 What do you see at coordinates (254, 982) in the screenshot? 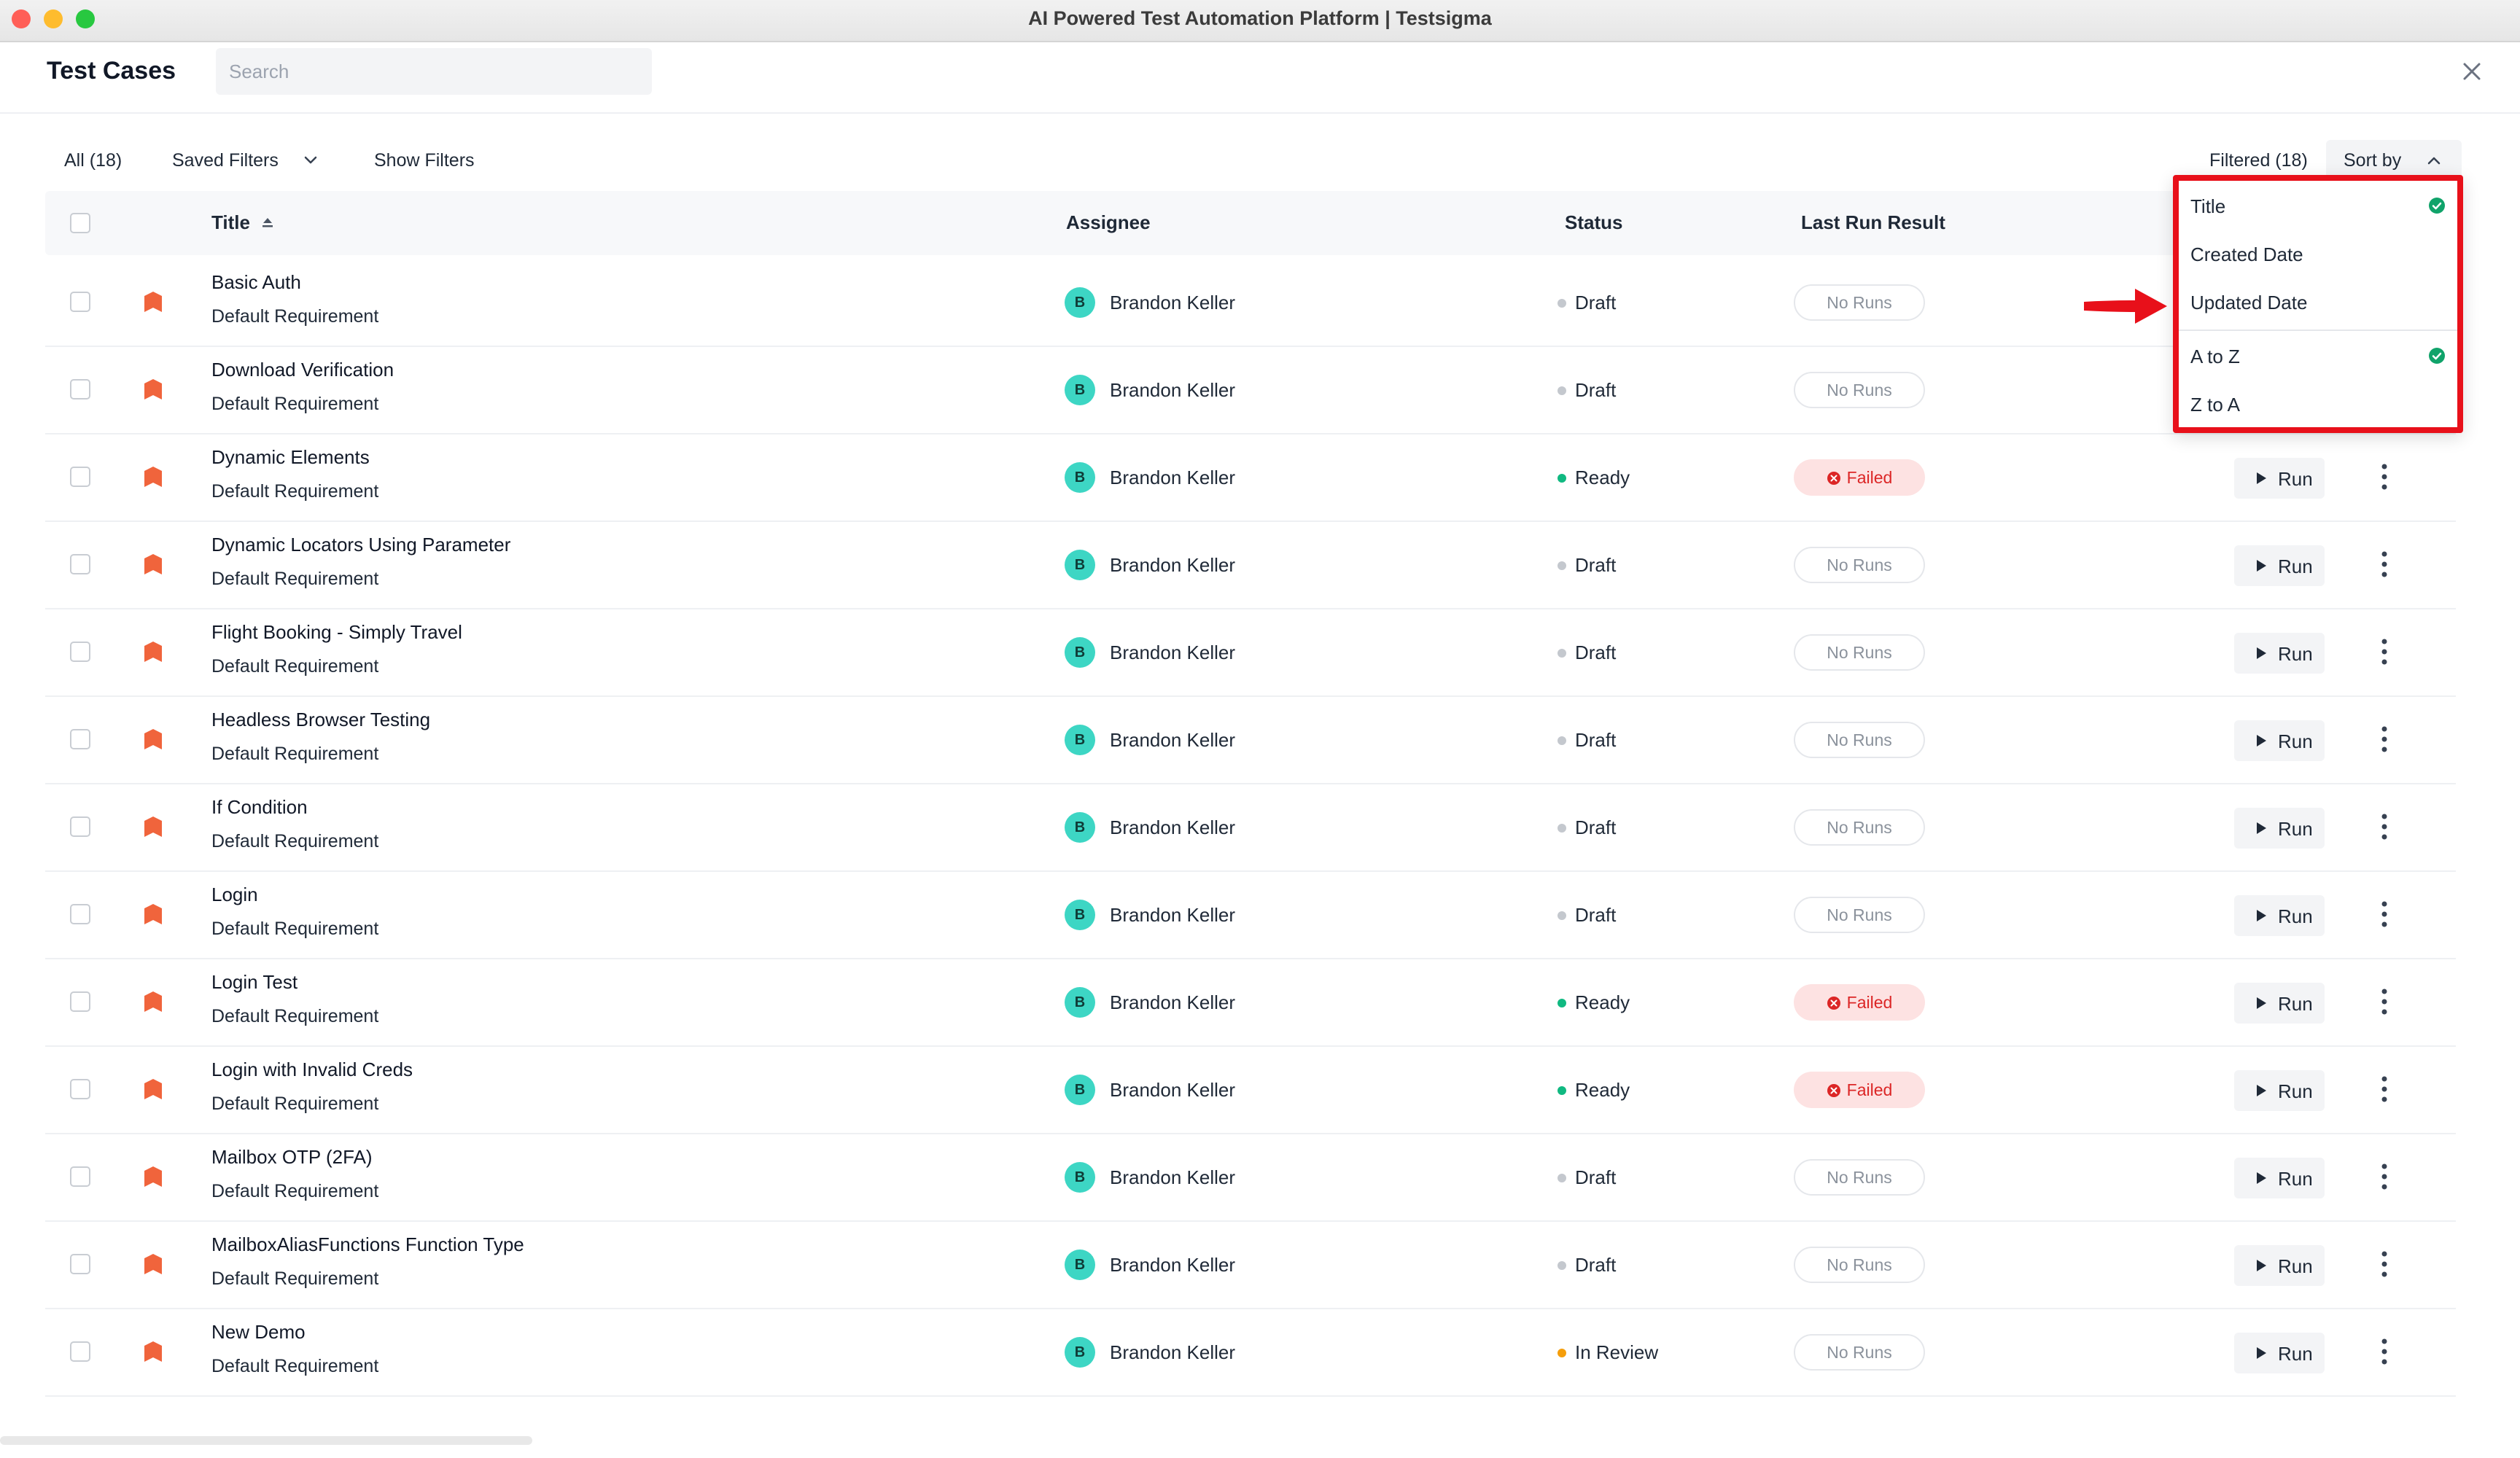
I see `test-case-title: Login Test` at bounding box center [254, 982].